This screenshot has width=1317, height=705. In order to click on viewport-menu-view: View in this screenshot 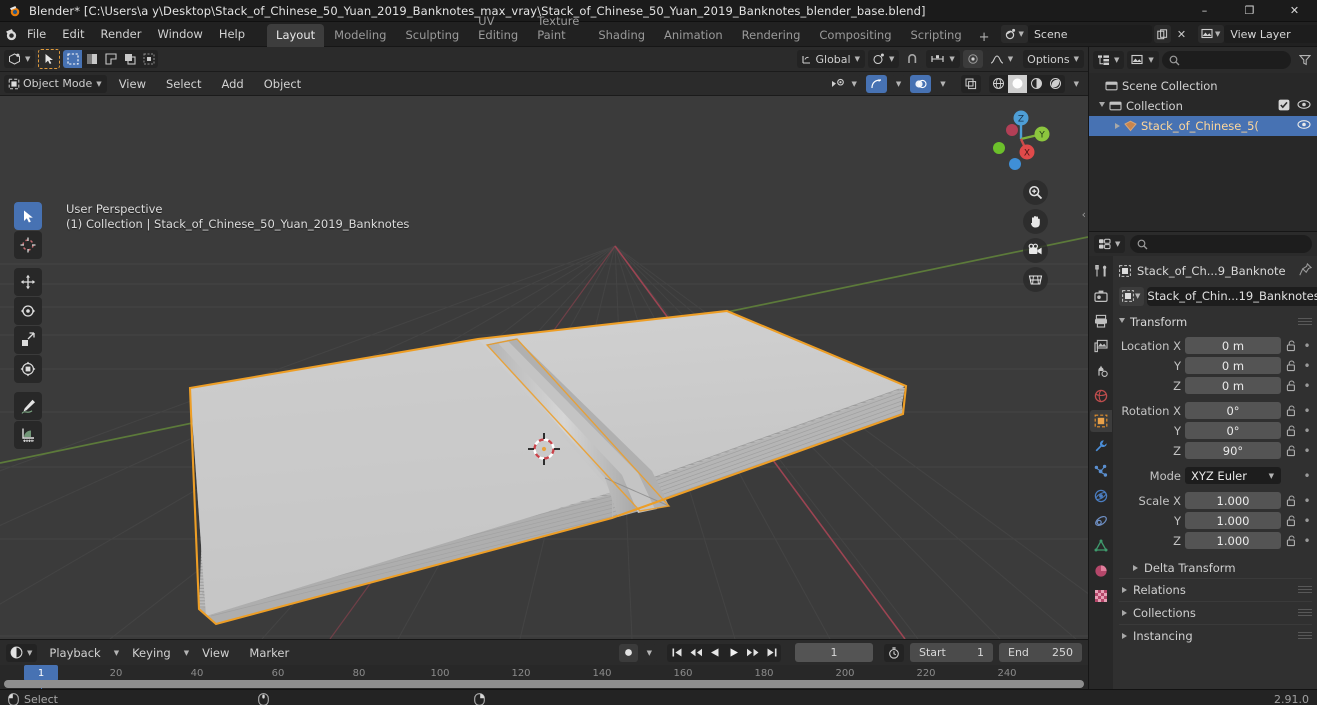, I will do `click(132, 84)`.